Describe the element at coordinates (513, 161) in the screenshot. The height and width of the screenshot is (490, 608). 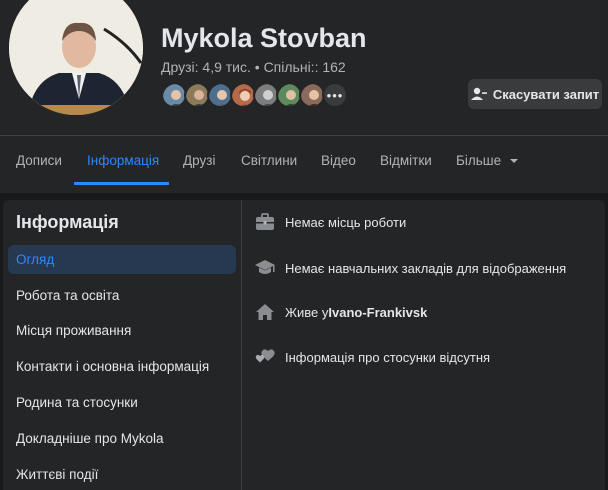
I see `caret-down-icon` at that location.